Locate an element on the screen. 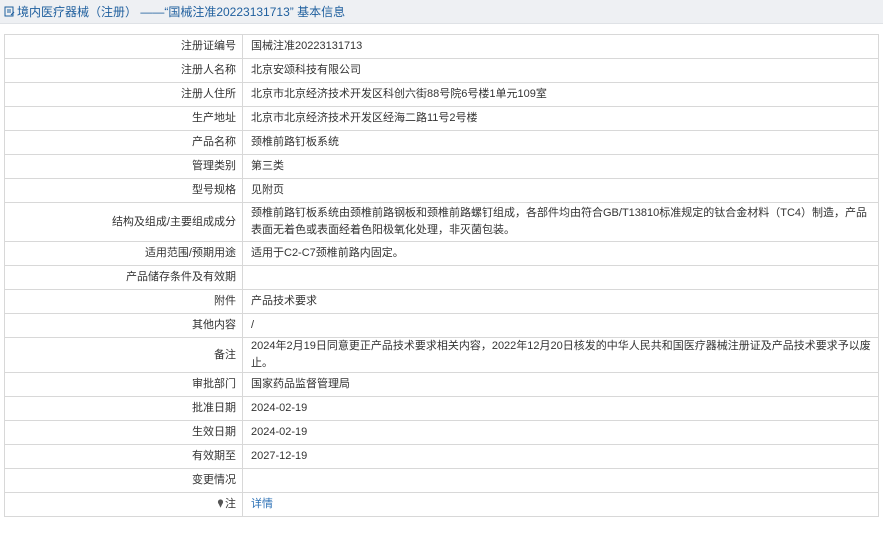 The width and height of the screenshot is (883, 544). table-row: 有效期至 2027-12-19 is located at coordinates (441, 456).